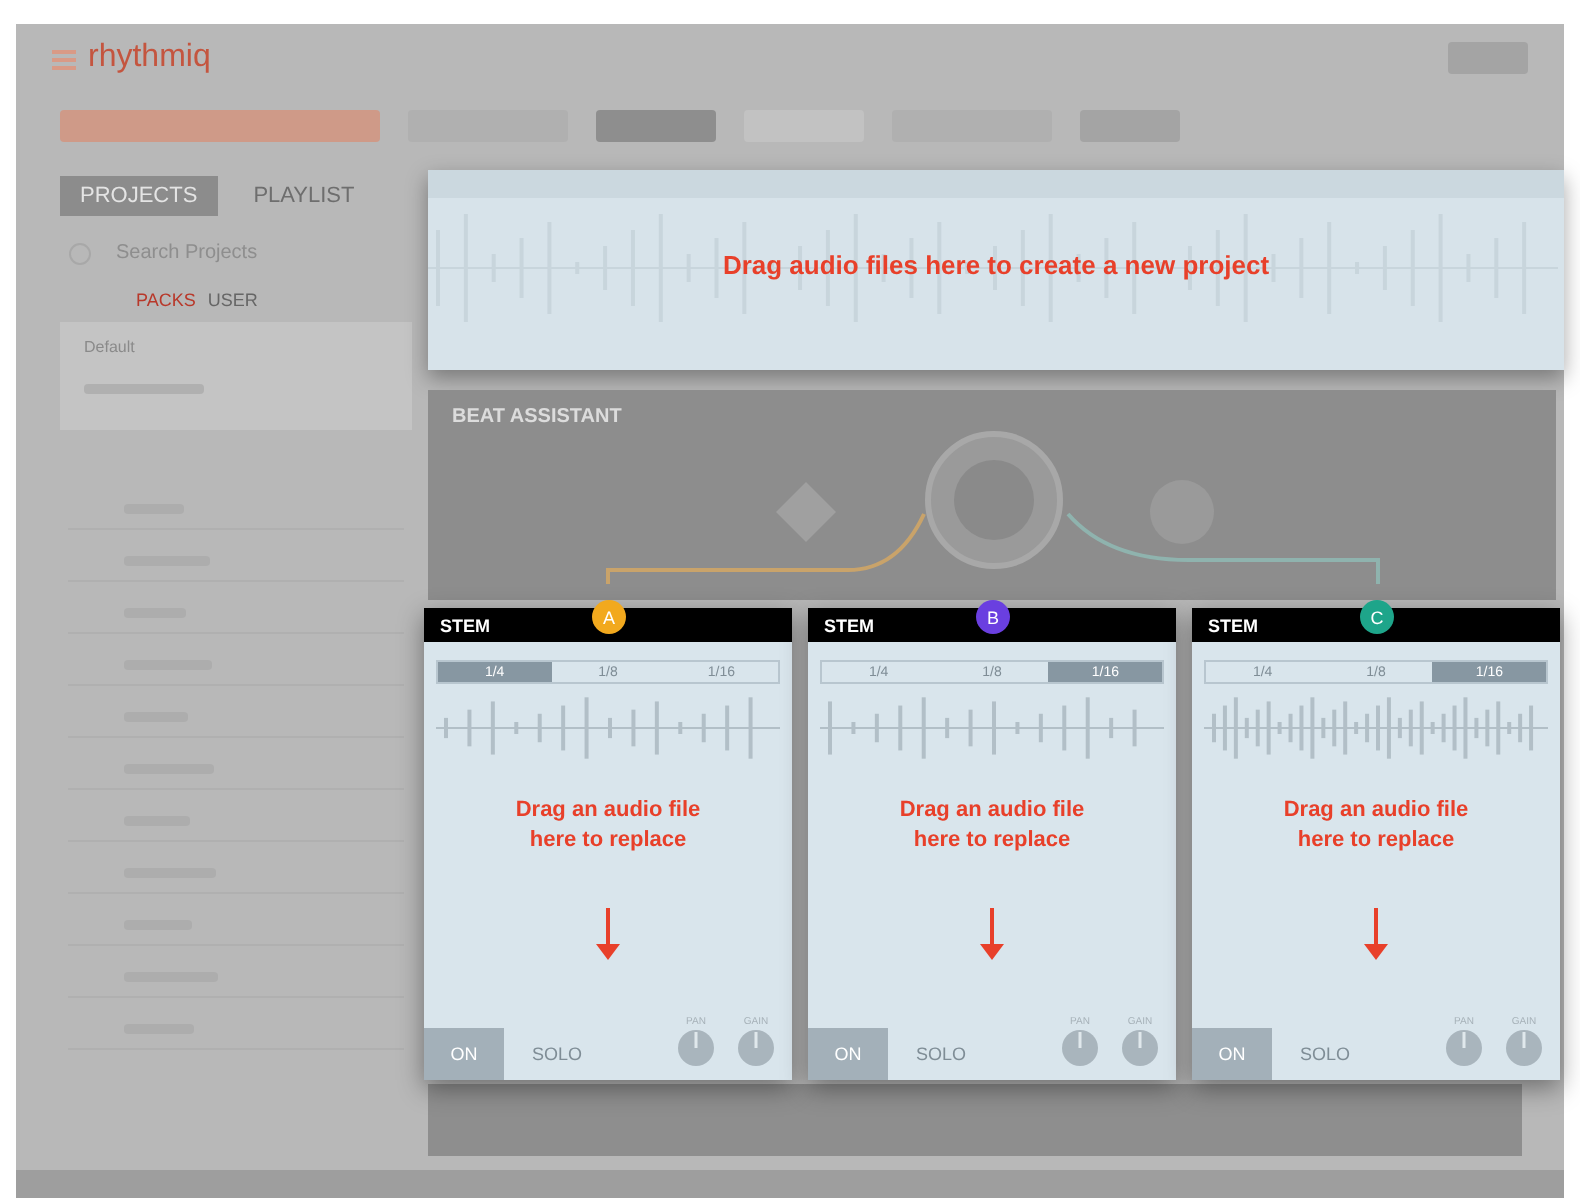  I want to click on app-logo: rhythmiq, so click(149, 57).